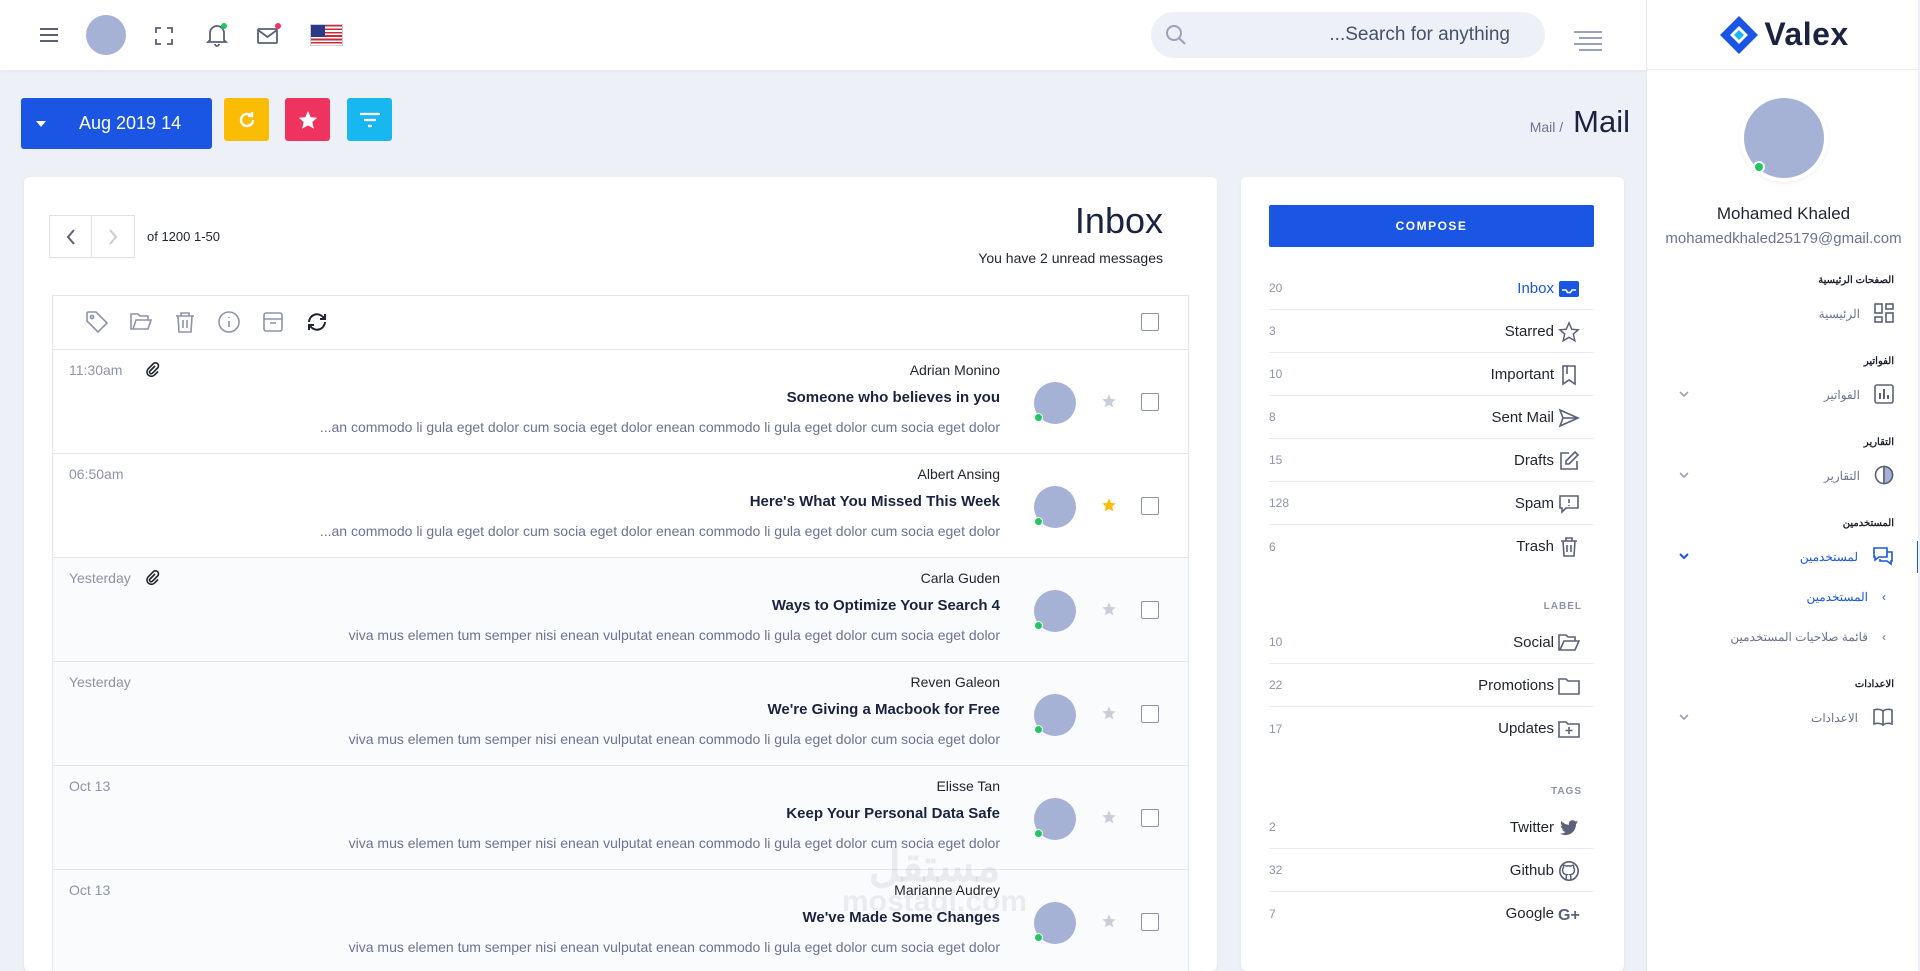 This screenshot has width=1920, height=971. I want to click on sidebar-item: الفواتير, so click(1783, 395).